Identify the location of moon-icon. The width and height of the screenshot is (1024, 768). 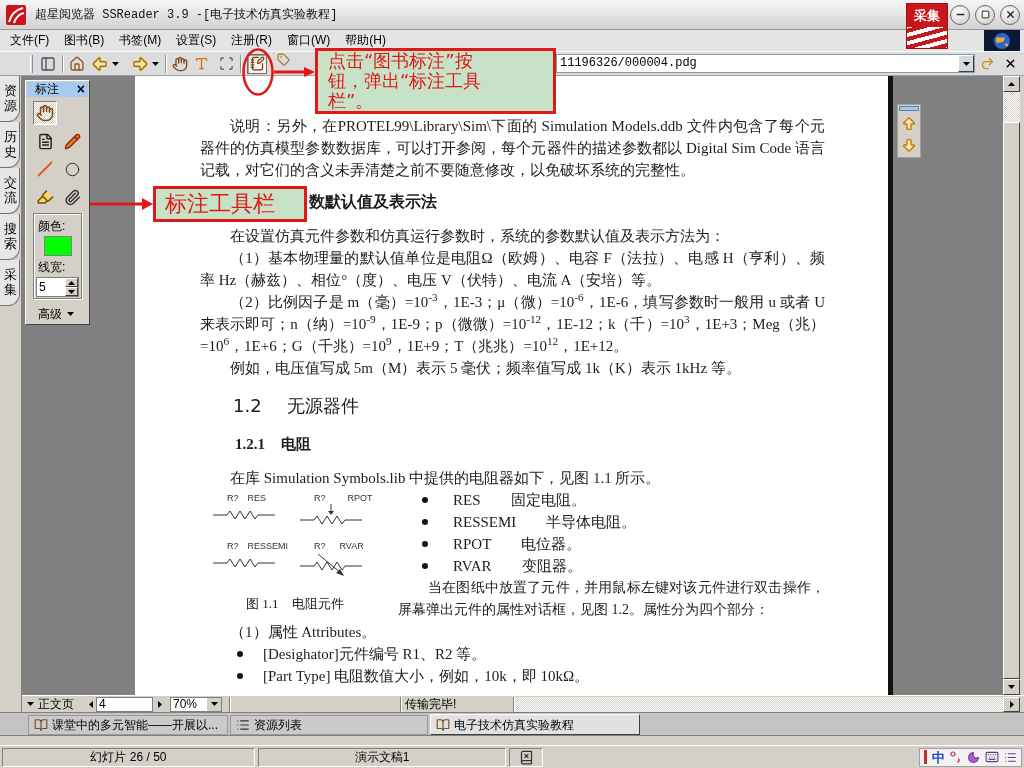
(973, 757).